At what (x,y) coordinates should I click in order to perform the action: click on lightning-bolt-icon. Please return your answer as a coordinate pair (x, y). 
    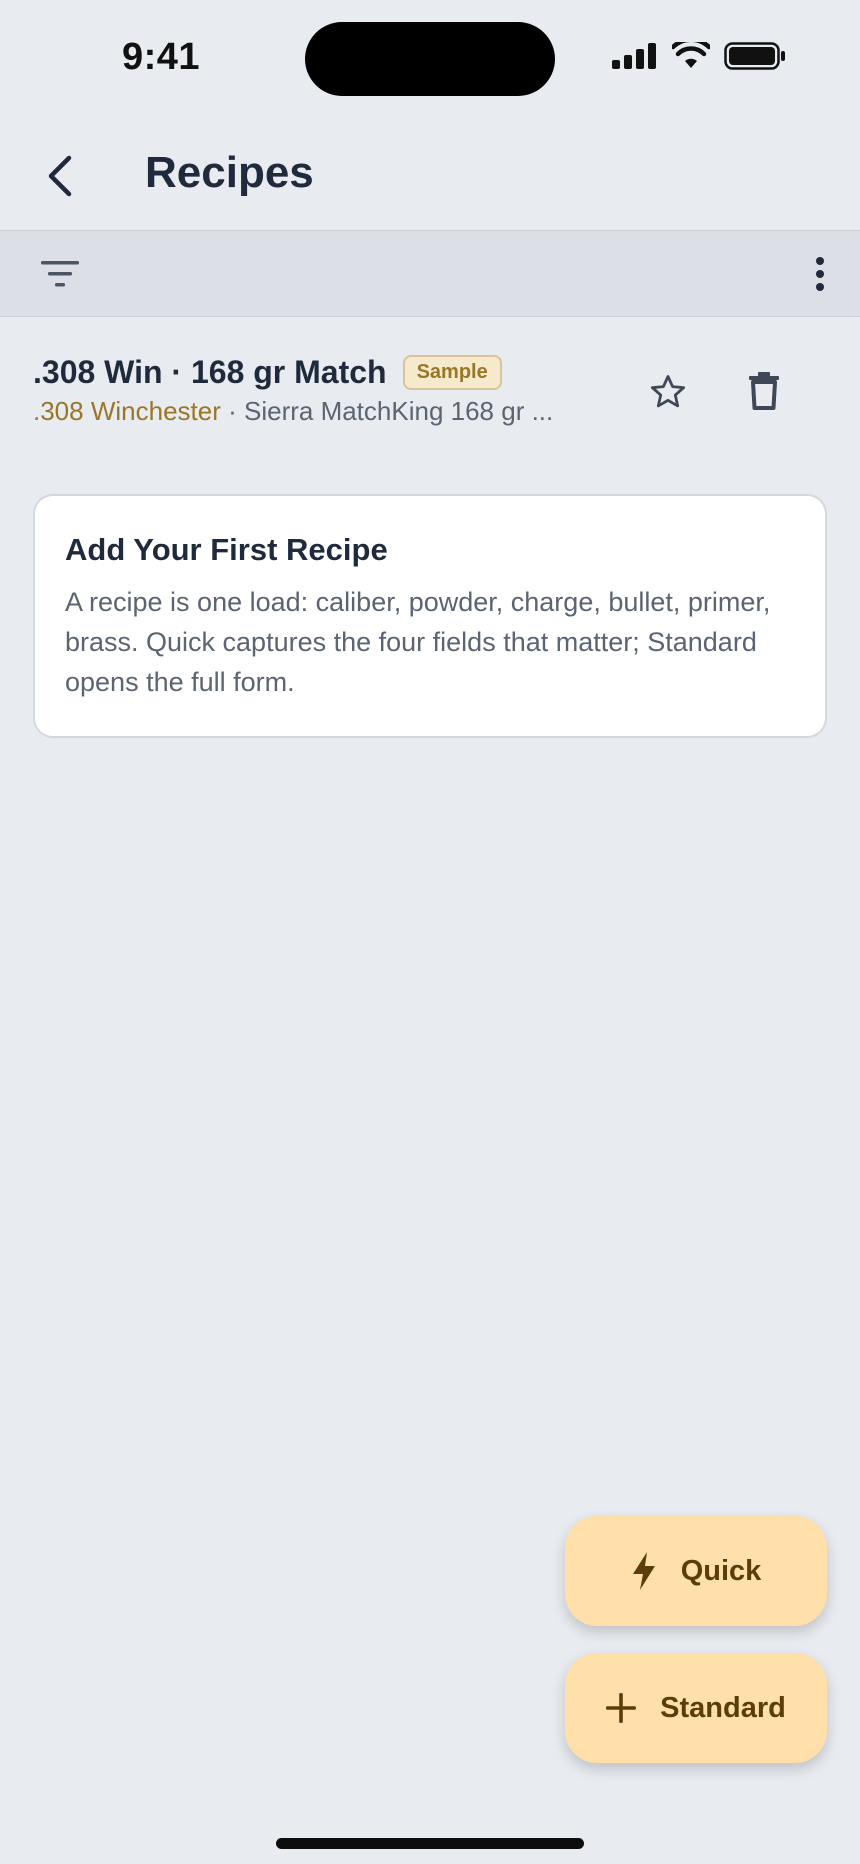
    Looking at the image, I should click on (643, 1571).